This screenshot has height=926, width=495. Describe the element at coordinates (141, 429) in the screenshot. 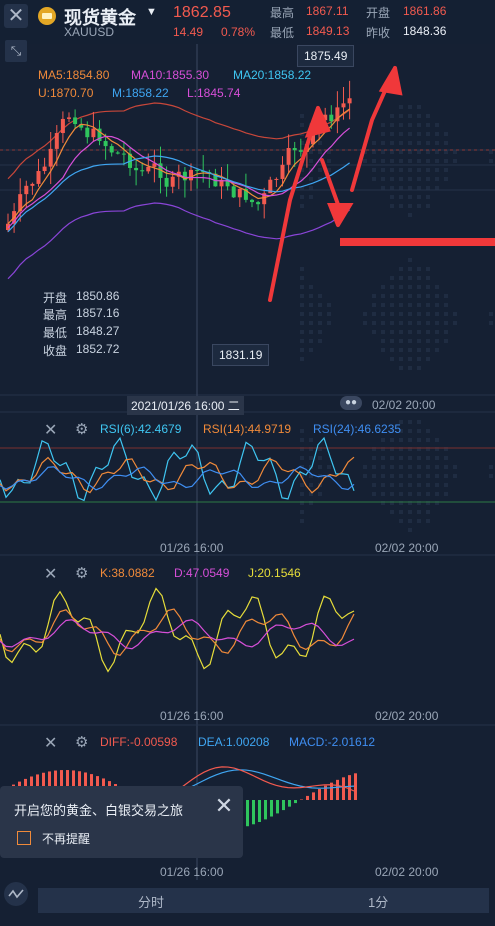

I see `rsi6-label: RSI(6):42.4679` at that location.